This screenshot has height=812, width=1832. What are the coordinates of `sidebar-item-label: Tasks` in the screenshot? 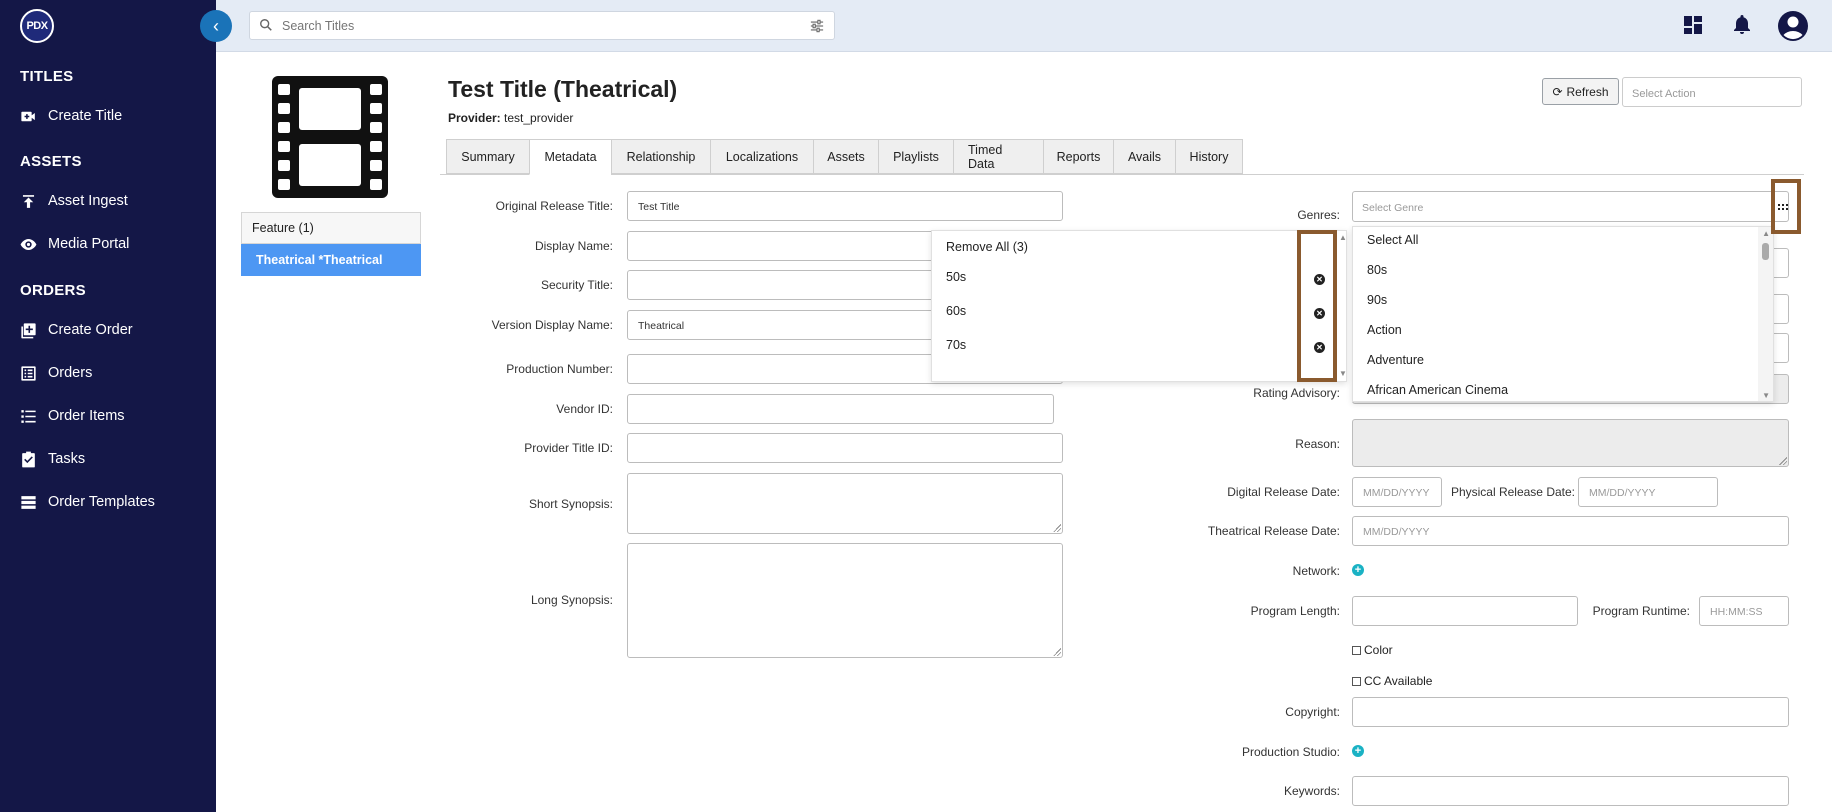 It's located at (67, 459).